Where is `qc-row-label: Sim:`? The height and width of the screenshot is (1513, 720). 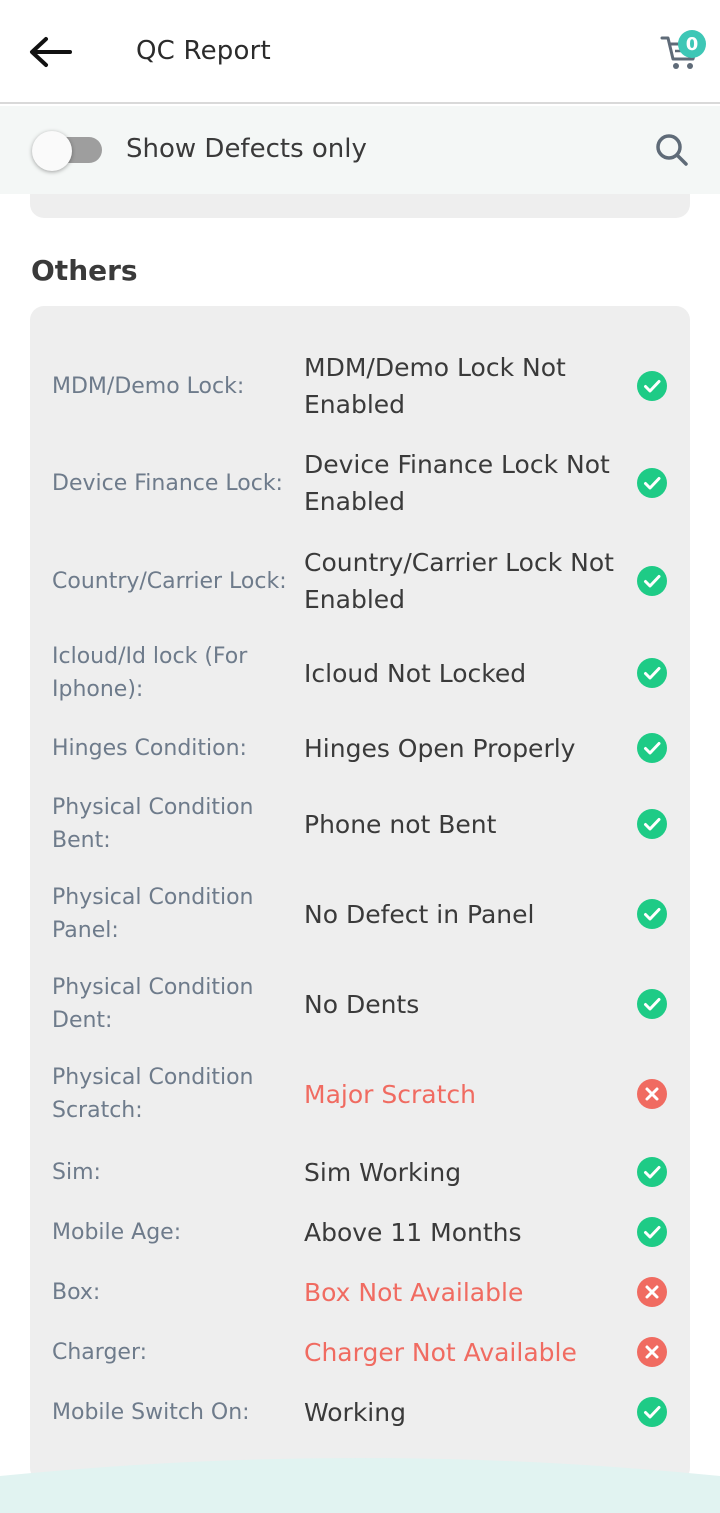
qc-row-label: Sim: is located at coordinates (76, 1172).